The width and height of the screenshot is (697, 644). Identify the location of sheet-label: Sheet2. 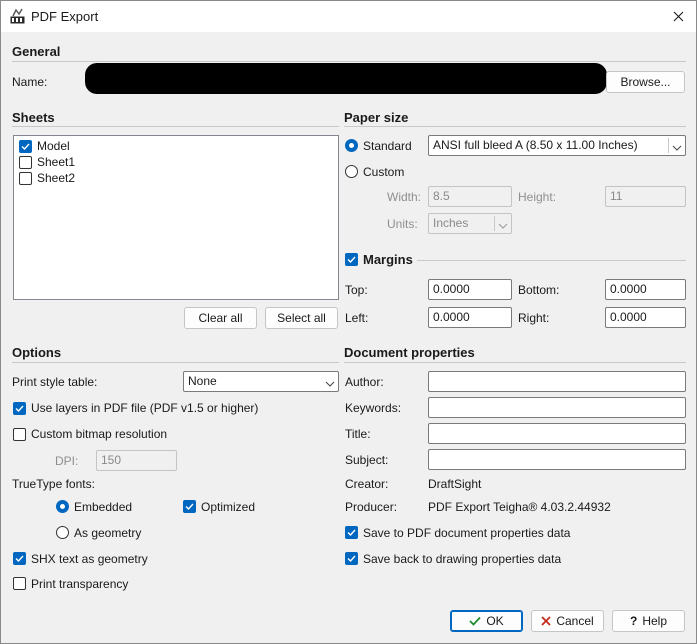
(56, 178).